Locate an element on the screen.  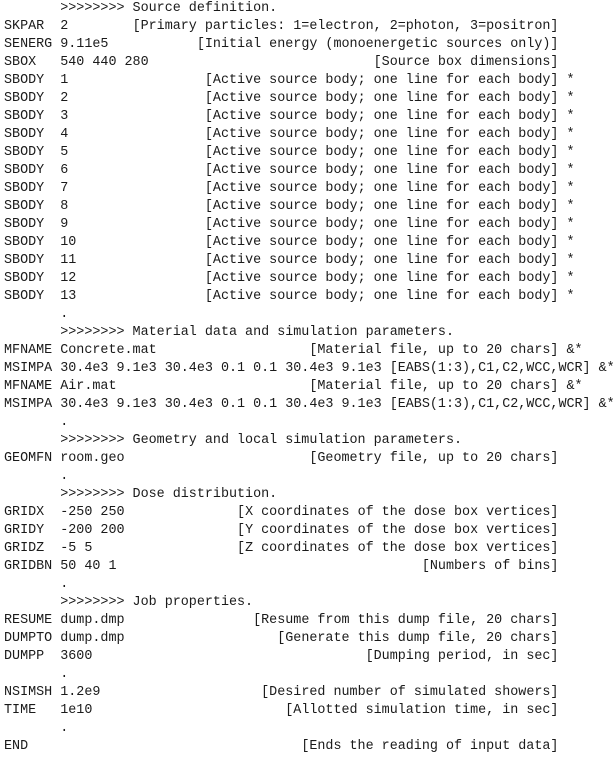
keyword-value: -250 250 is located at coordinates (92, 512).